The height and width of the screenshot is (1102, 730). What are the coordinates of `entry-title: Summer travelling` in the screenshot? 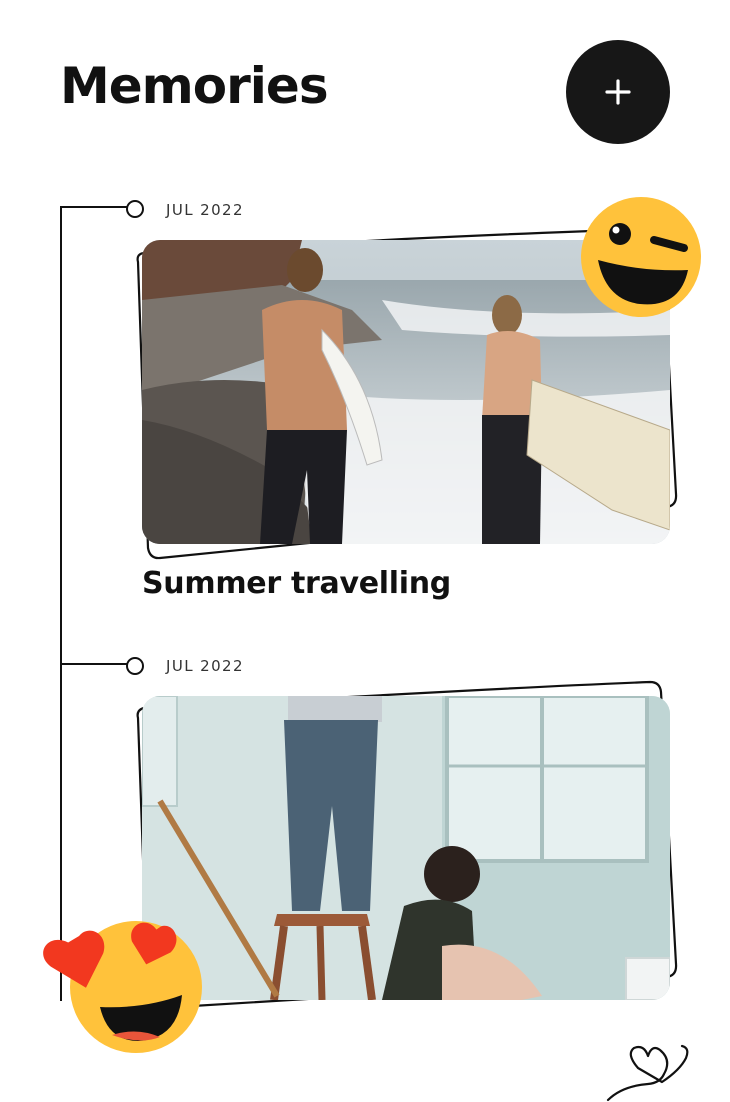 It's located at (296, 583).